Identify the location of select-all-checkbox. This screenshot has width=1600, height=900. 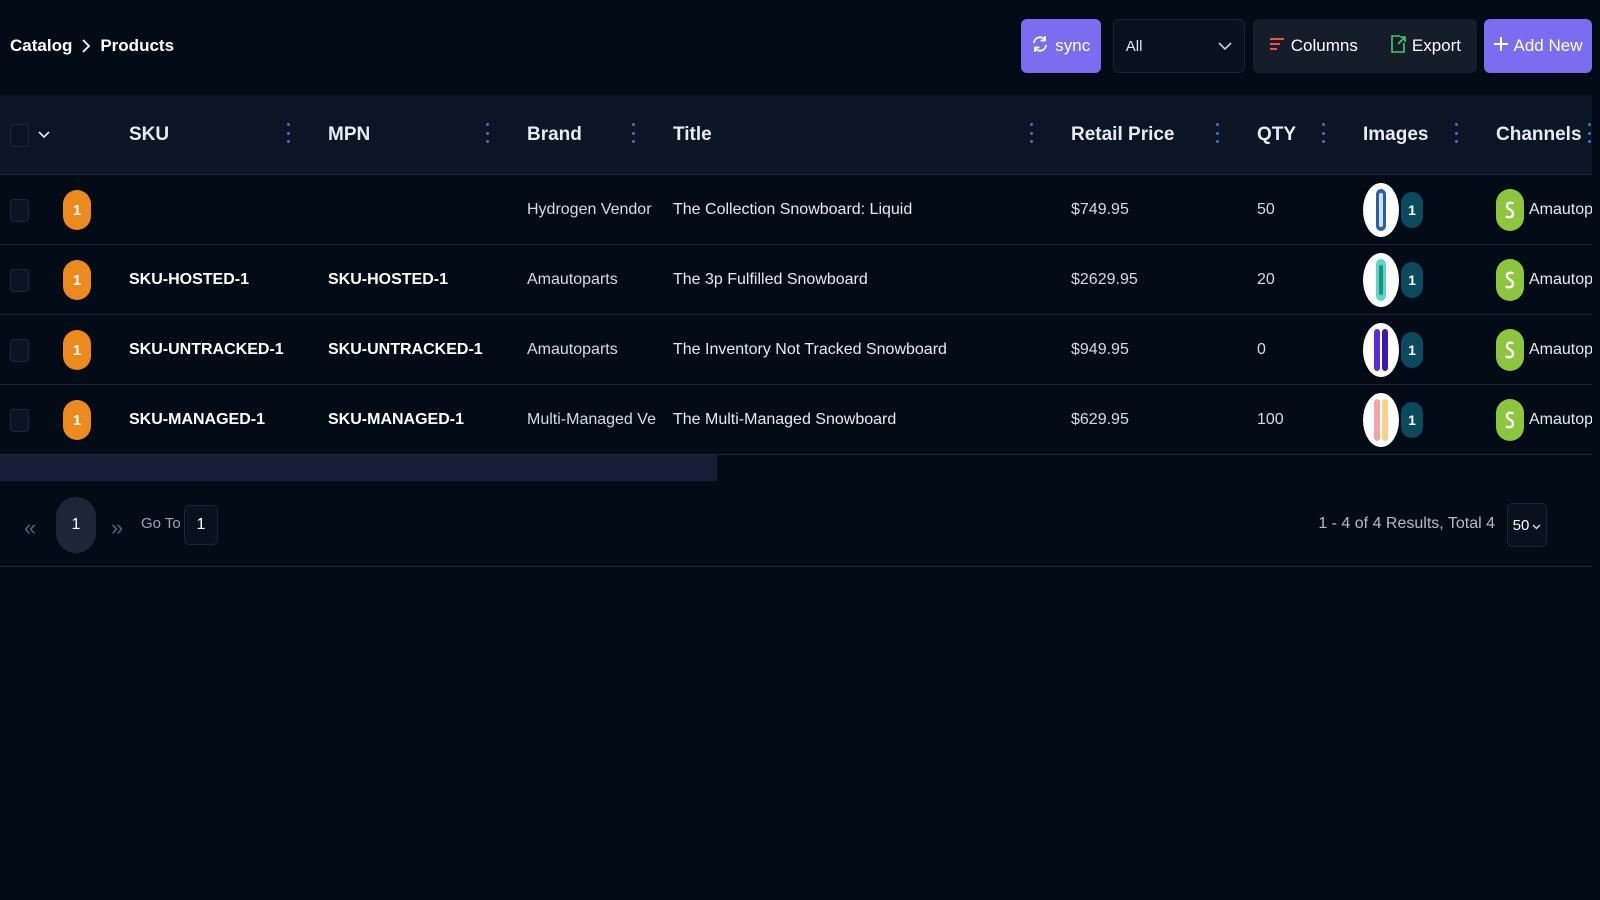
(19, 135).